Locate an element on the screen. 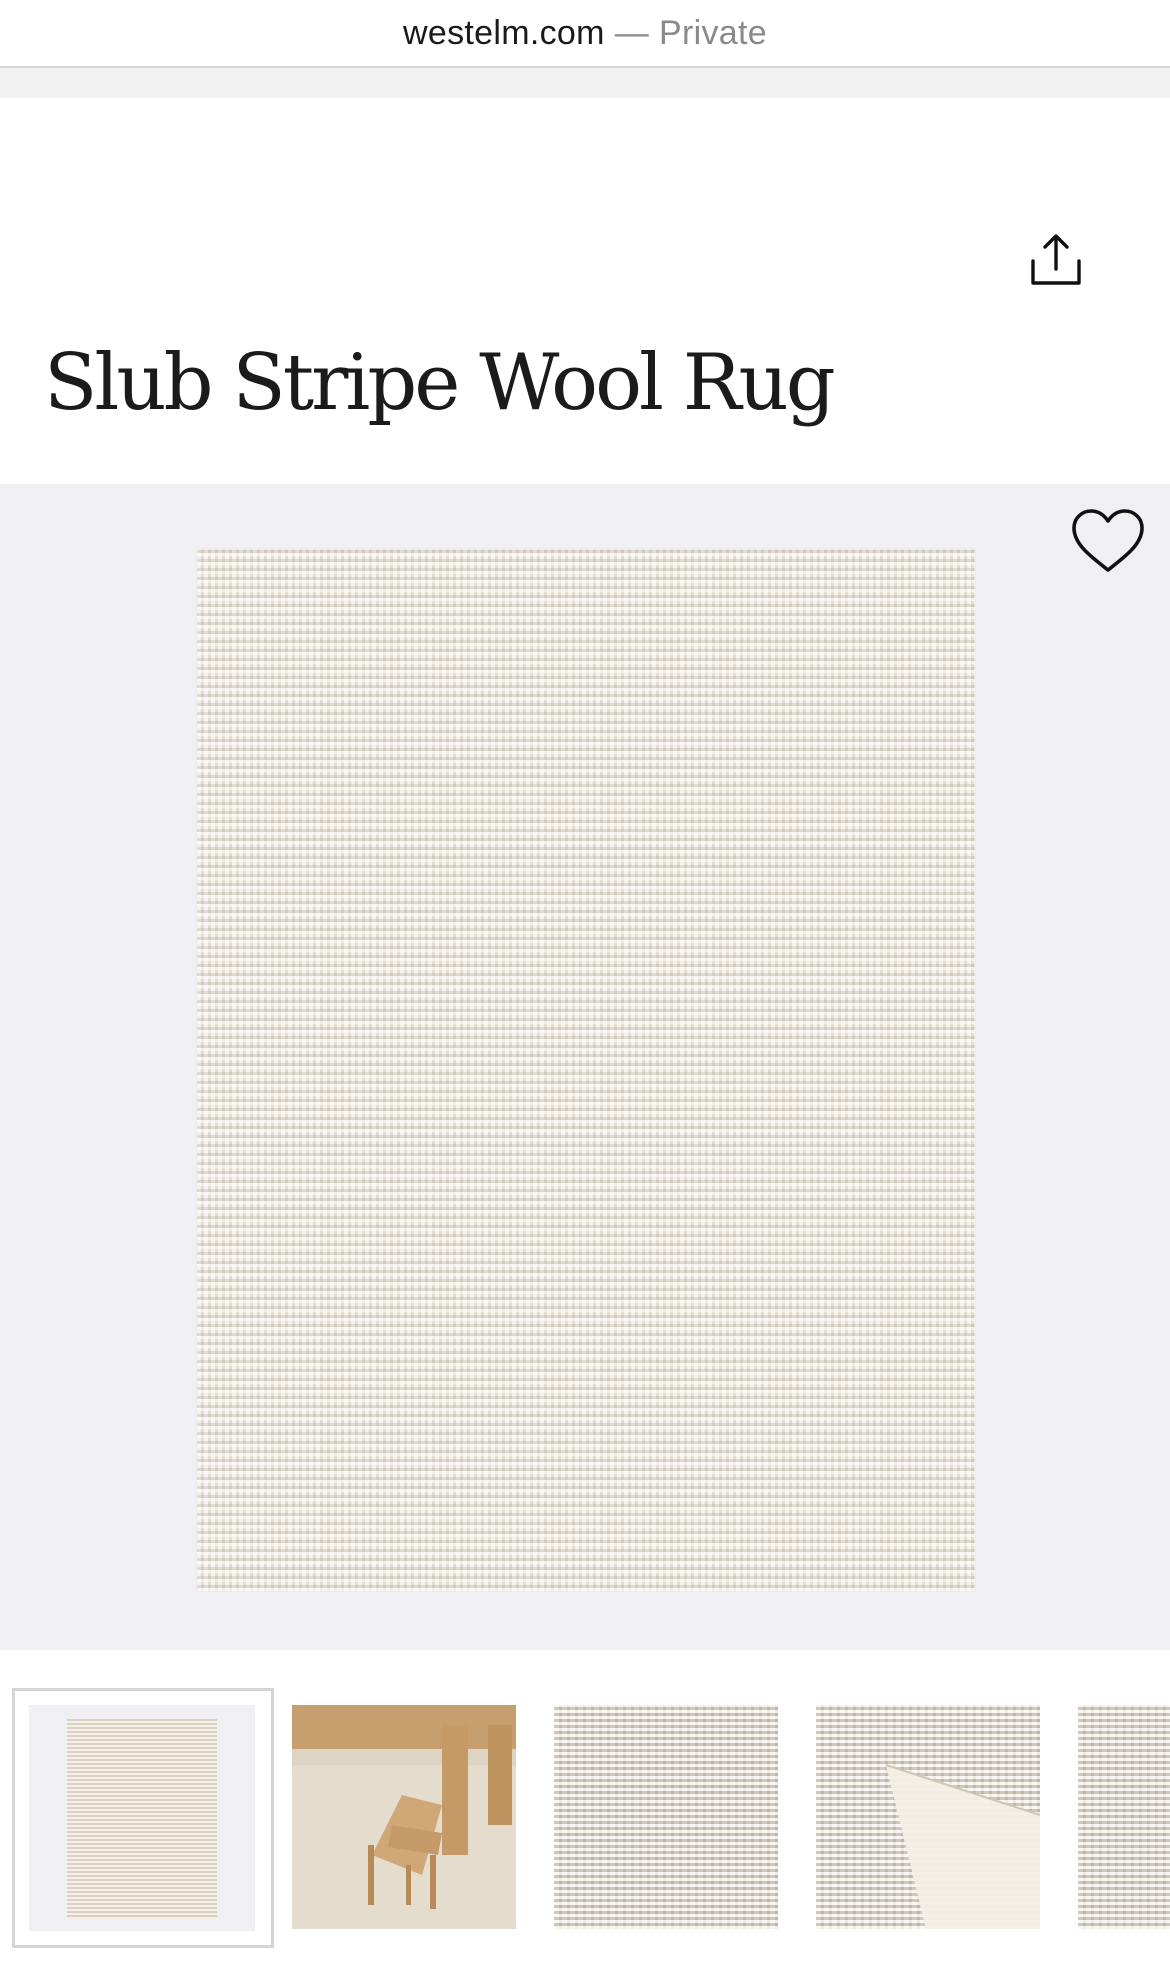 This screenshot has height=1965, width=1170. page-top-strip is located at coordinates (585, 83).